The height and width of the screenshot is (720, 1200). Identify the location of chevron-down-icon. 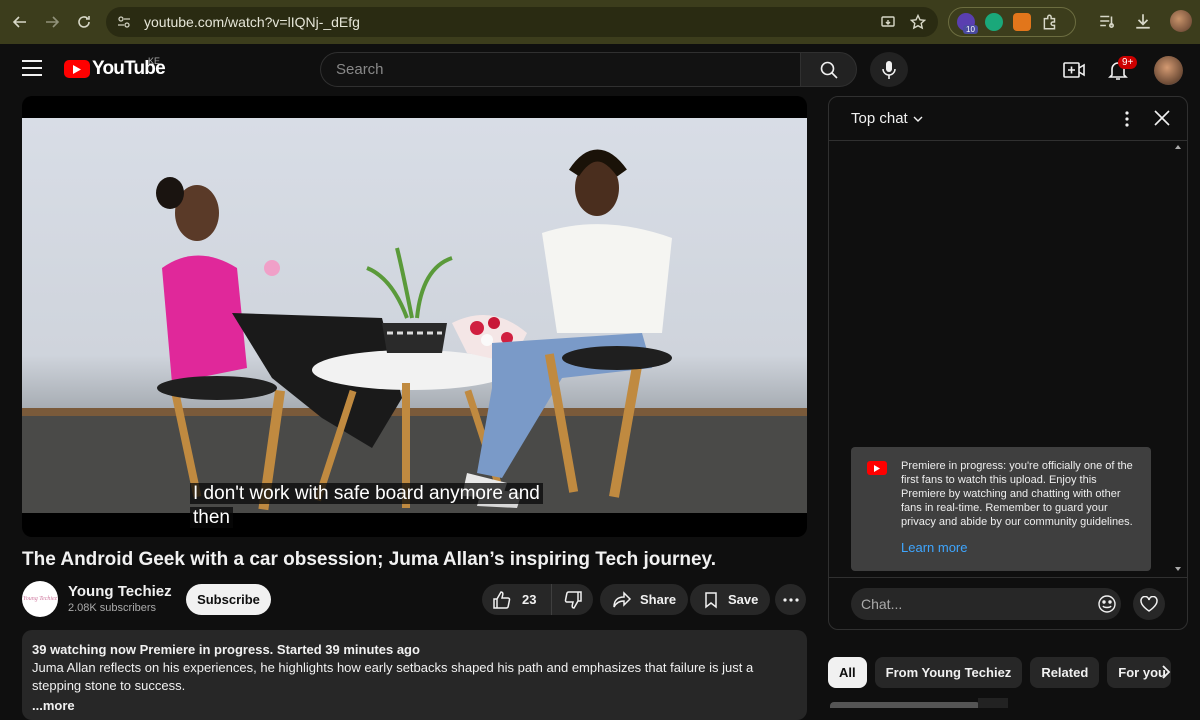
(918, 119).